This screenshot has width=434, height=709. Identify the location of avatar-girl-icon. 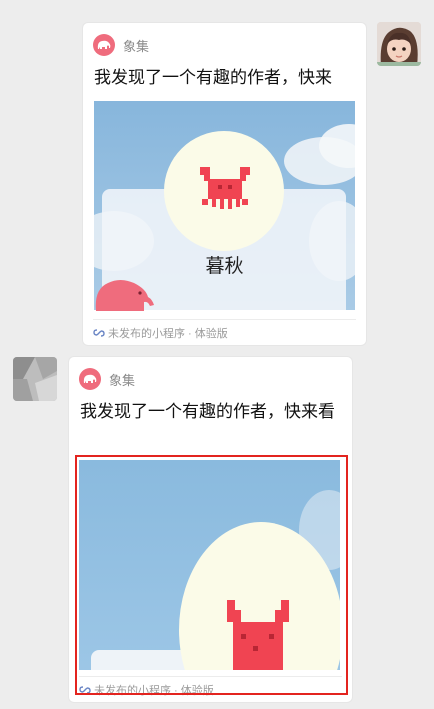
(399, 44).